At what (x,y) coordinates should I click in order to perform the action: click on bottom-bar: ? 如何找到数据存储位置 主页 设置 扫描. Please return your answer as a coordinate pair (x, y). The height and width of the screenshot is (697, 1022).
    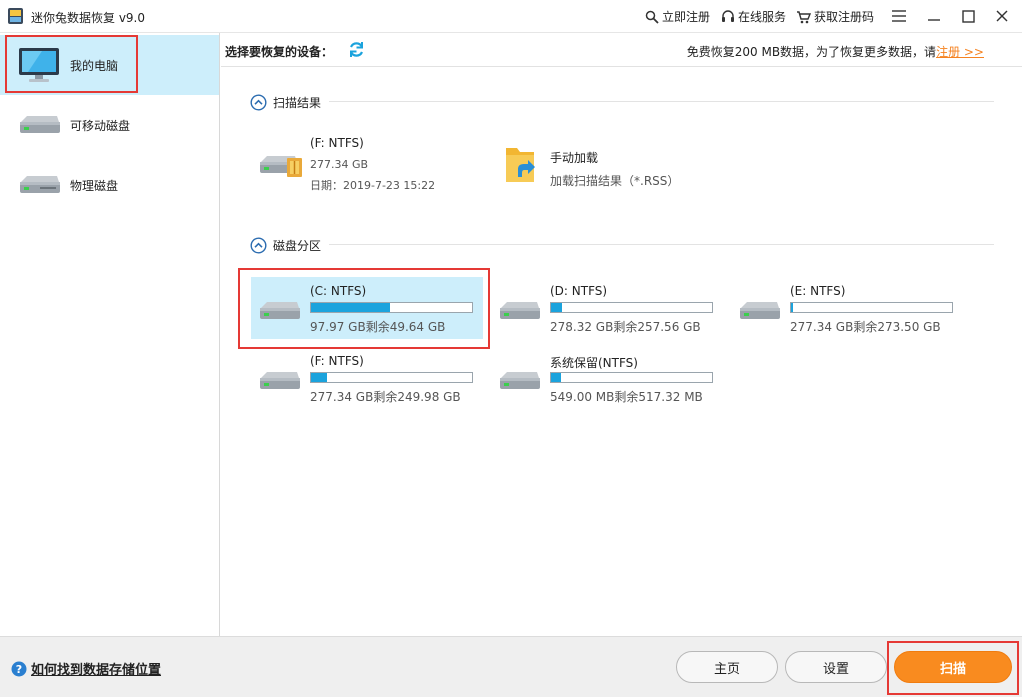
    Looking at the image, I should click on (511, 666).